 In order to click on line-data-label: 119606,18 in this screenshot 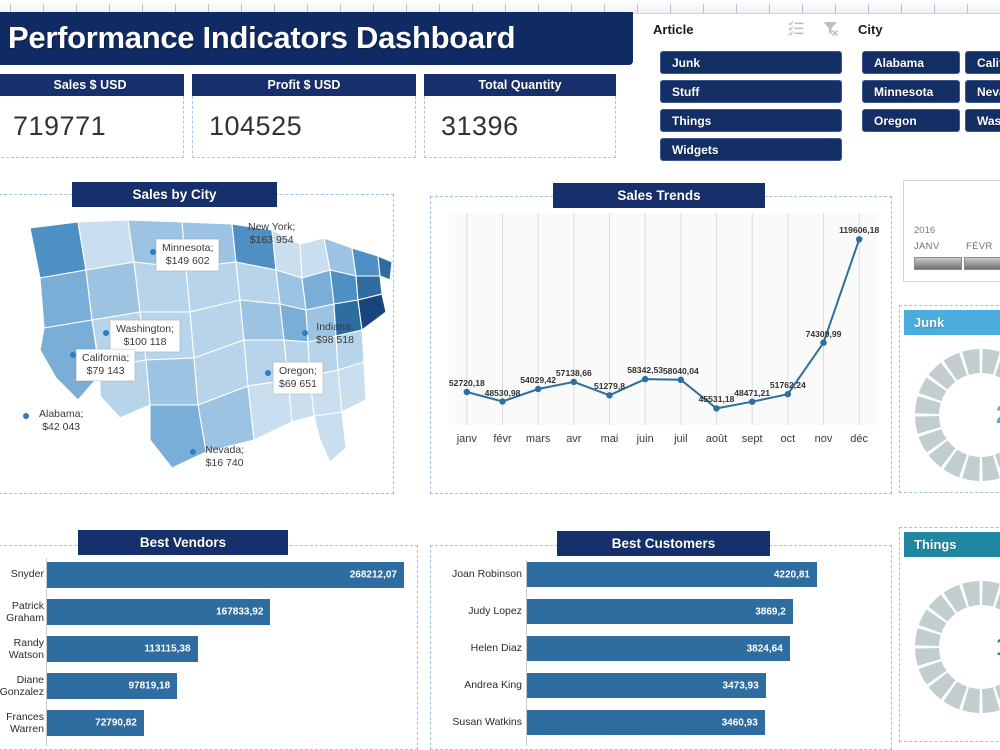, I will do `click(859, 230)`.